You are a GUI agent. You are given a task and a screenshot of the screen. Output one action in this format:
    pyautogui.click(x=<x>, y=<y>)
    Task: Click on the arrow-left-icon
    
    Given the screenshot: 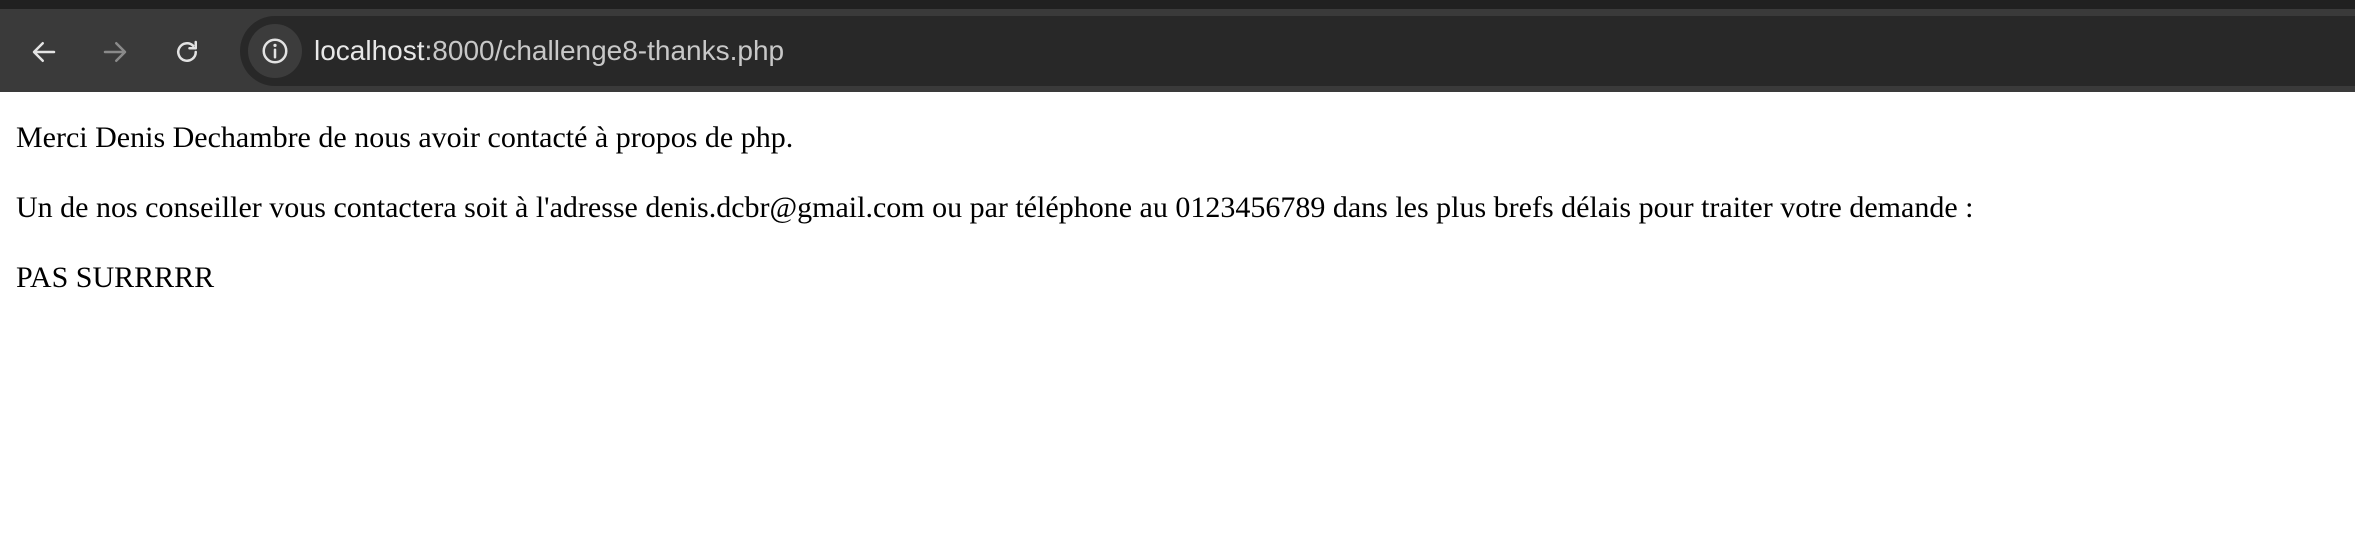 What is the action you would take?
    pyautogui.click(x=44, y=52)
    